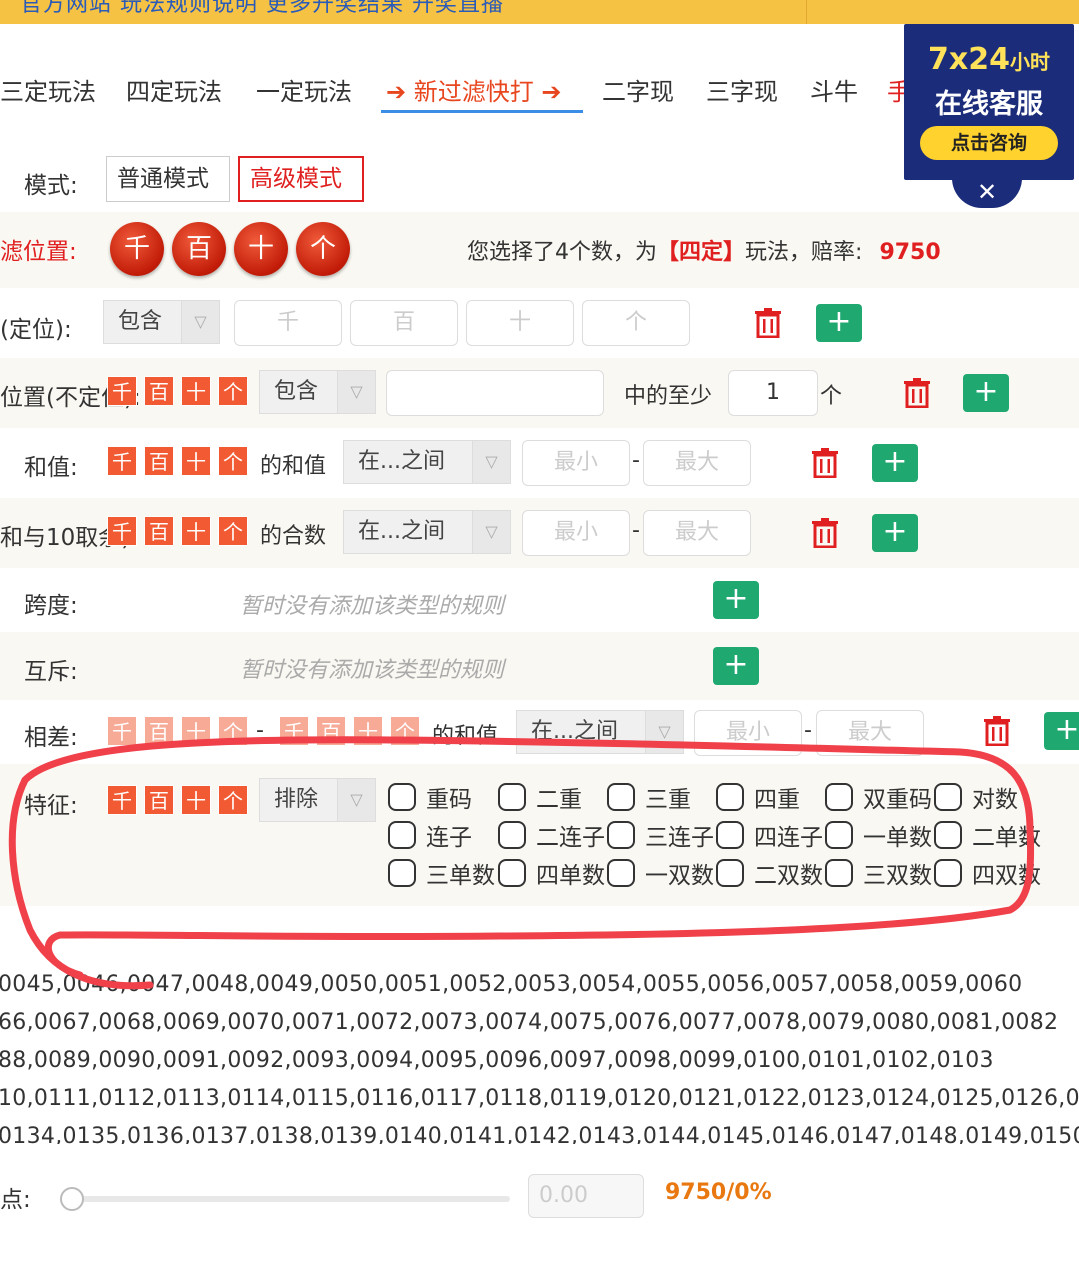  Describe the element at coordinates (736, 600) in the screenshot. I see `add-span-button: +` at that location.